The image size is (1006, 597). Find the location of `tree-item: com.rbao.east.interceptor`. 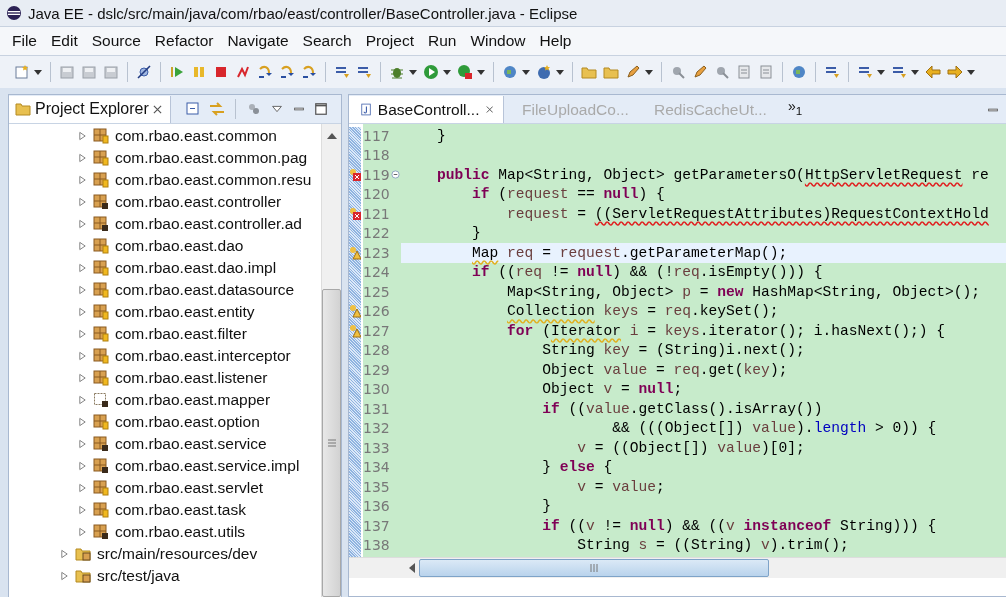

tree-item: com.rbao.east.interceptor is located at coordinates (203, 356).